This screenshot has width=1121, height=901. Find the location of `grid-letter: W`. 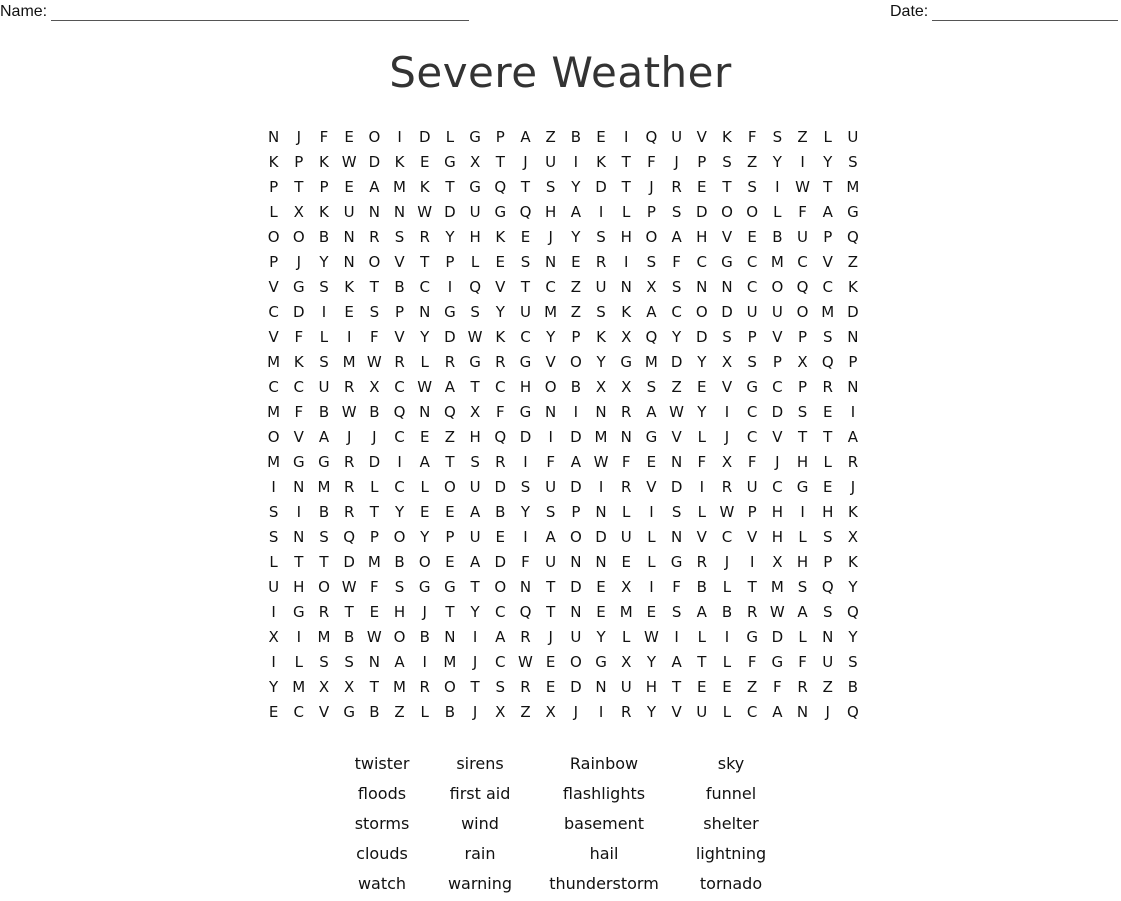

grid-letter: W is located at coordinates (374, 637).